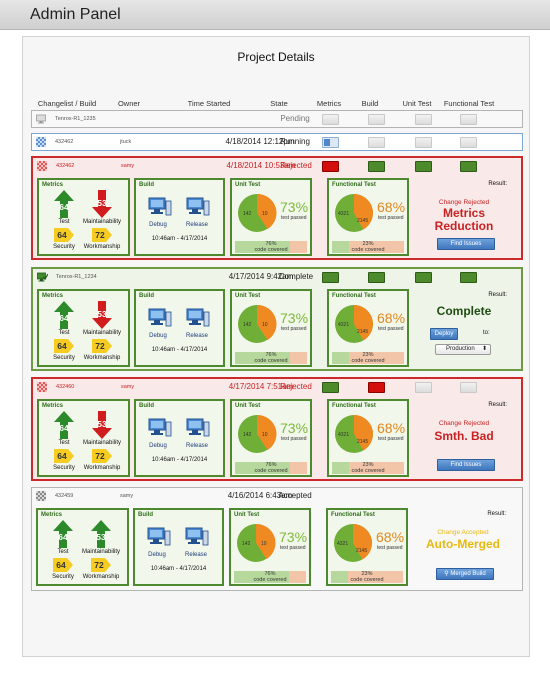  What do you see at coordinates (391, 428) in the screenshot?
I see `pass-percent: 68%` at bounding box center [391, 428].